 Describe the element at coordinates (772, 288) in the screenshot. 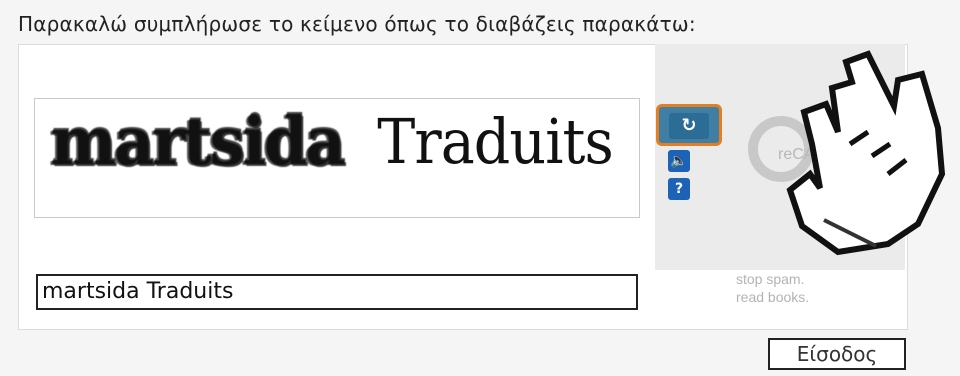

I see `recaptcha-tagline: stop spam. read books.` at that location.